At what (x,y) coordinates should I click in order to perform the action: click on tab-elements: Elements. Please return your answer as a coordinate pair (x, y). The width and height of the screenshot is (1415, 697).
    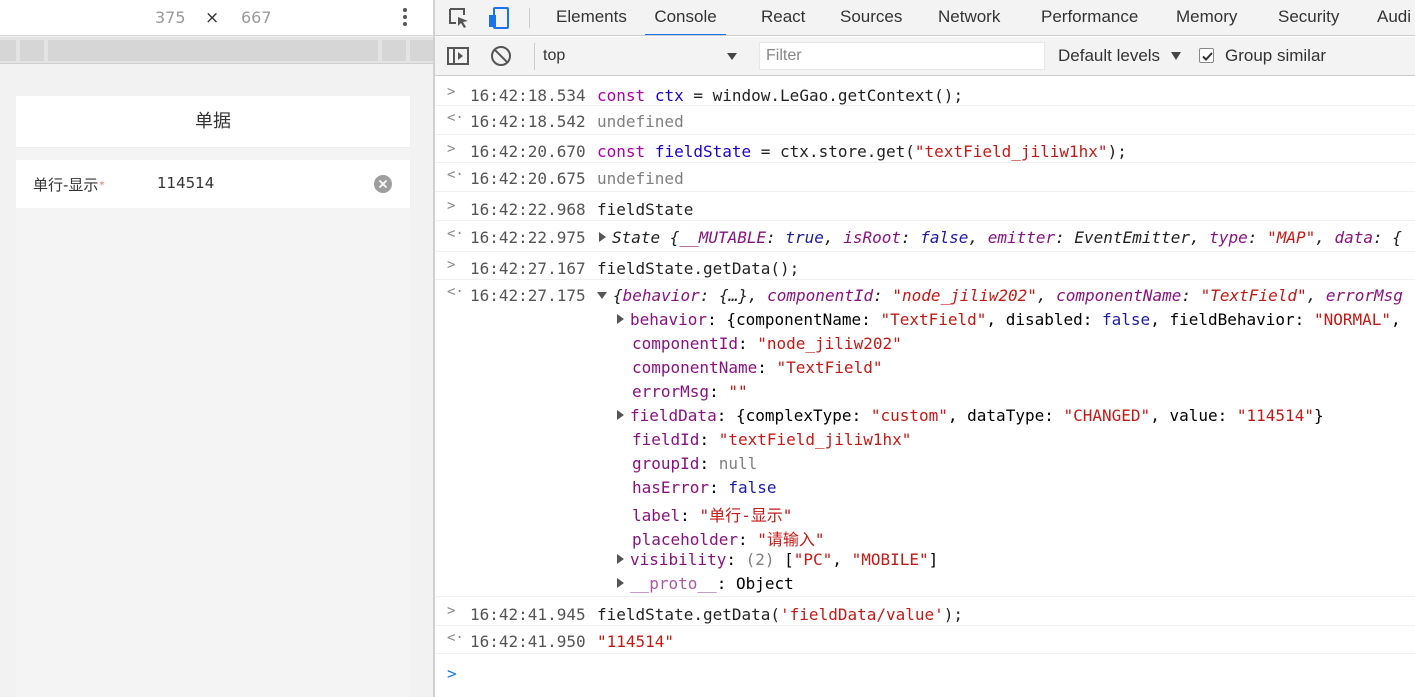
    Looking at the image, I should click on (591, 17).